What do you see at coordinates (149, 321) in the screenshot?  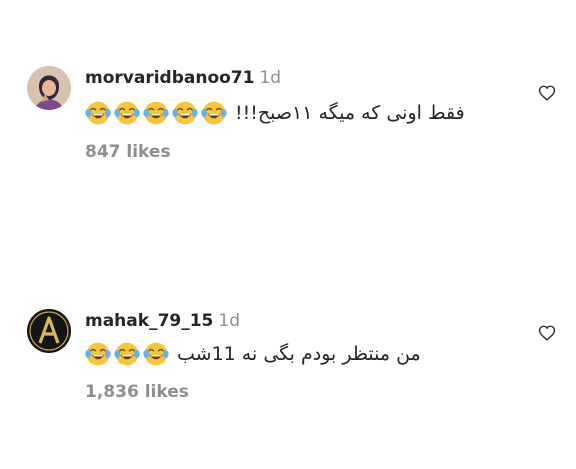 I see `username-text: mahak_79_15` at bounding box center [149, 321].